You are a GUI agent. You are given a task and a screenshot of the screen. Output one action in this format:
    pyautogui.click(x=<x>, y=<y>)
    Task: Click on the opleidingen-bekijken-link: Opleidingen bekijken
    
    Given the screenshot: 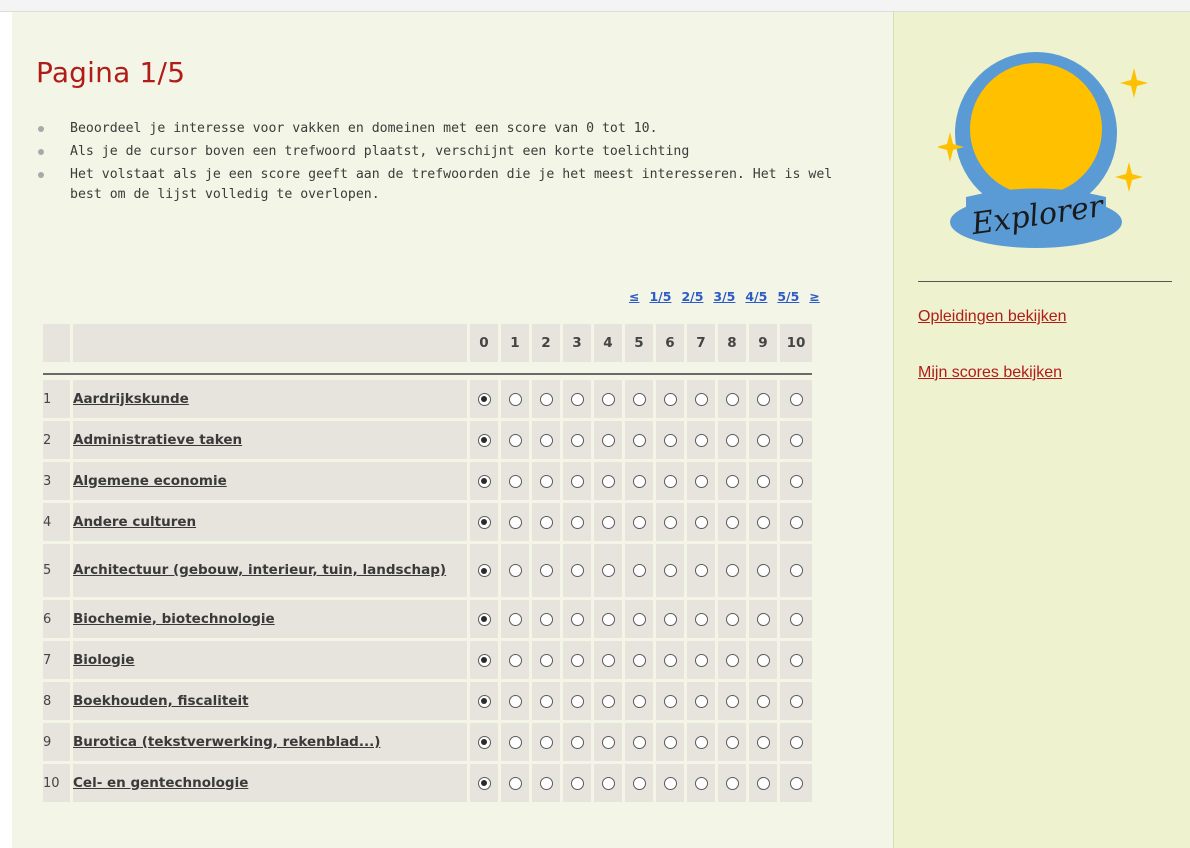 What is the action you would take?
    pyautogui.click(x=992, y=317)
    